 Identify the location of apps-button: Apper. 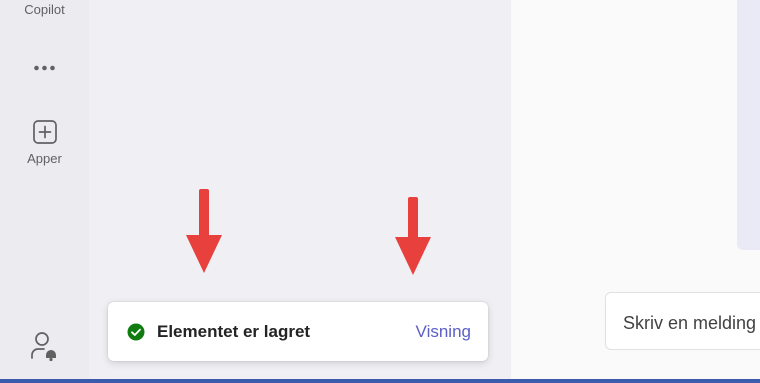
(44, 144).